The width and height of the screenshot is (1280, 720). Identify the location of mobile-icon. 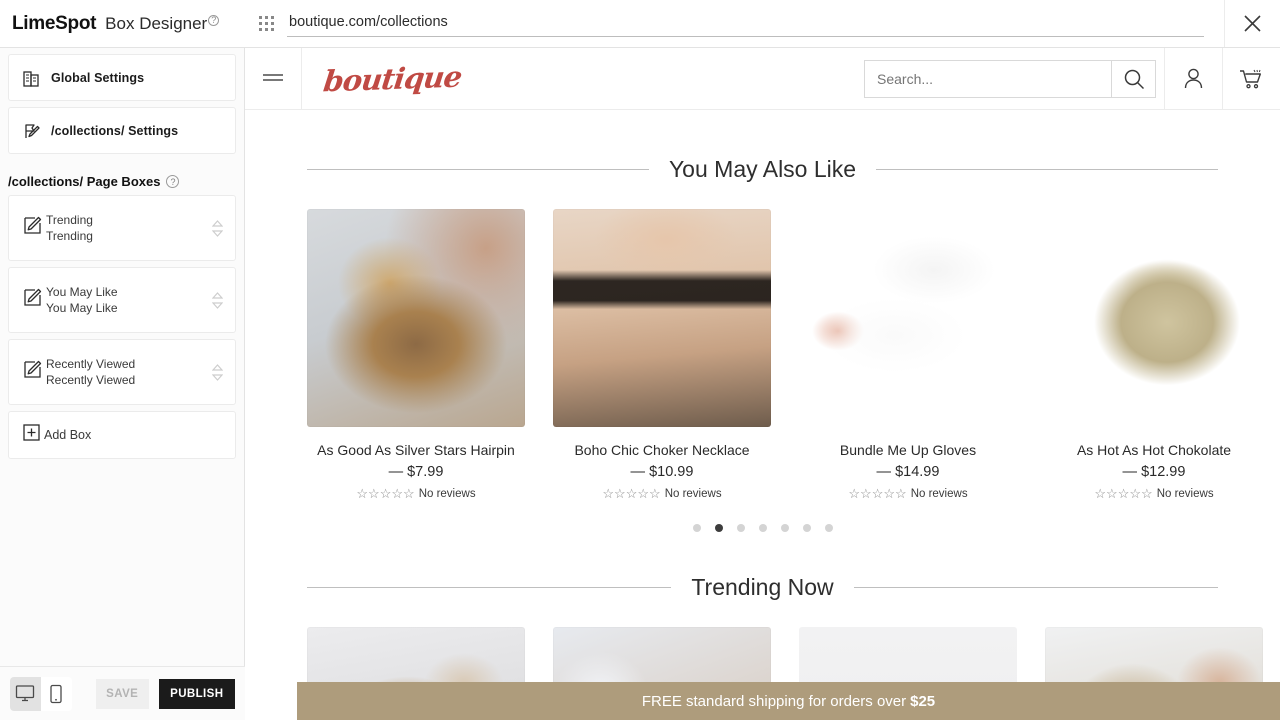
(56, 693).